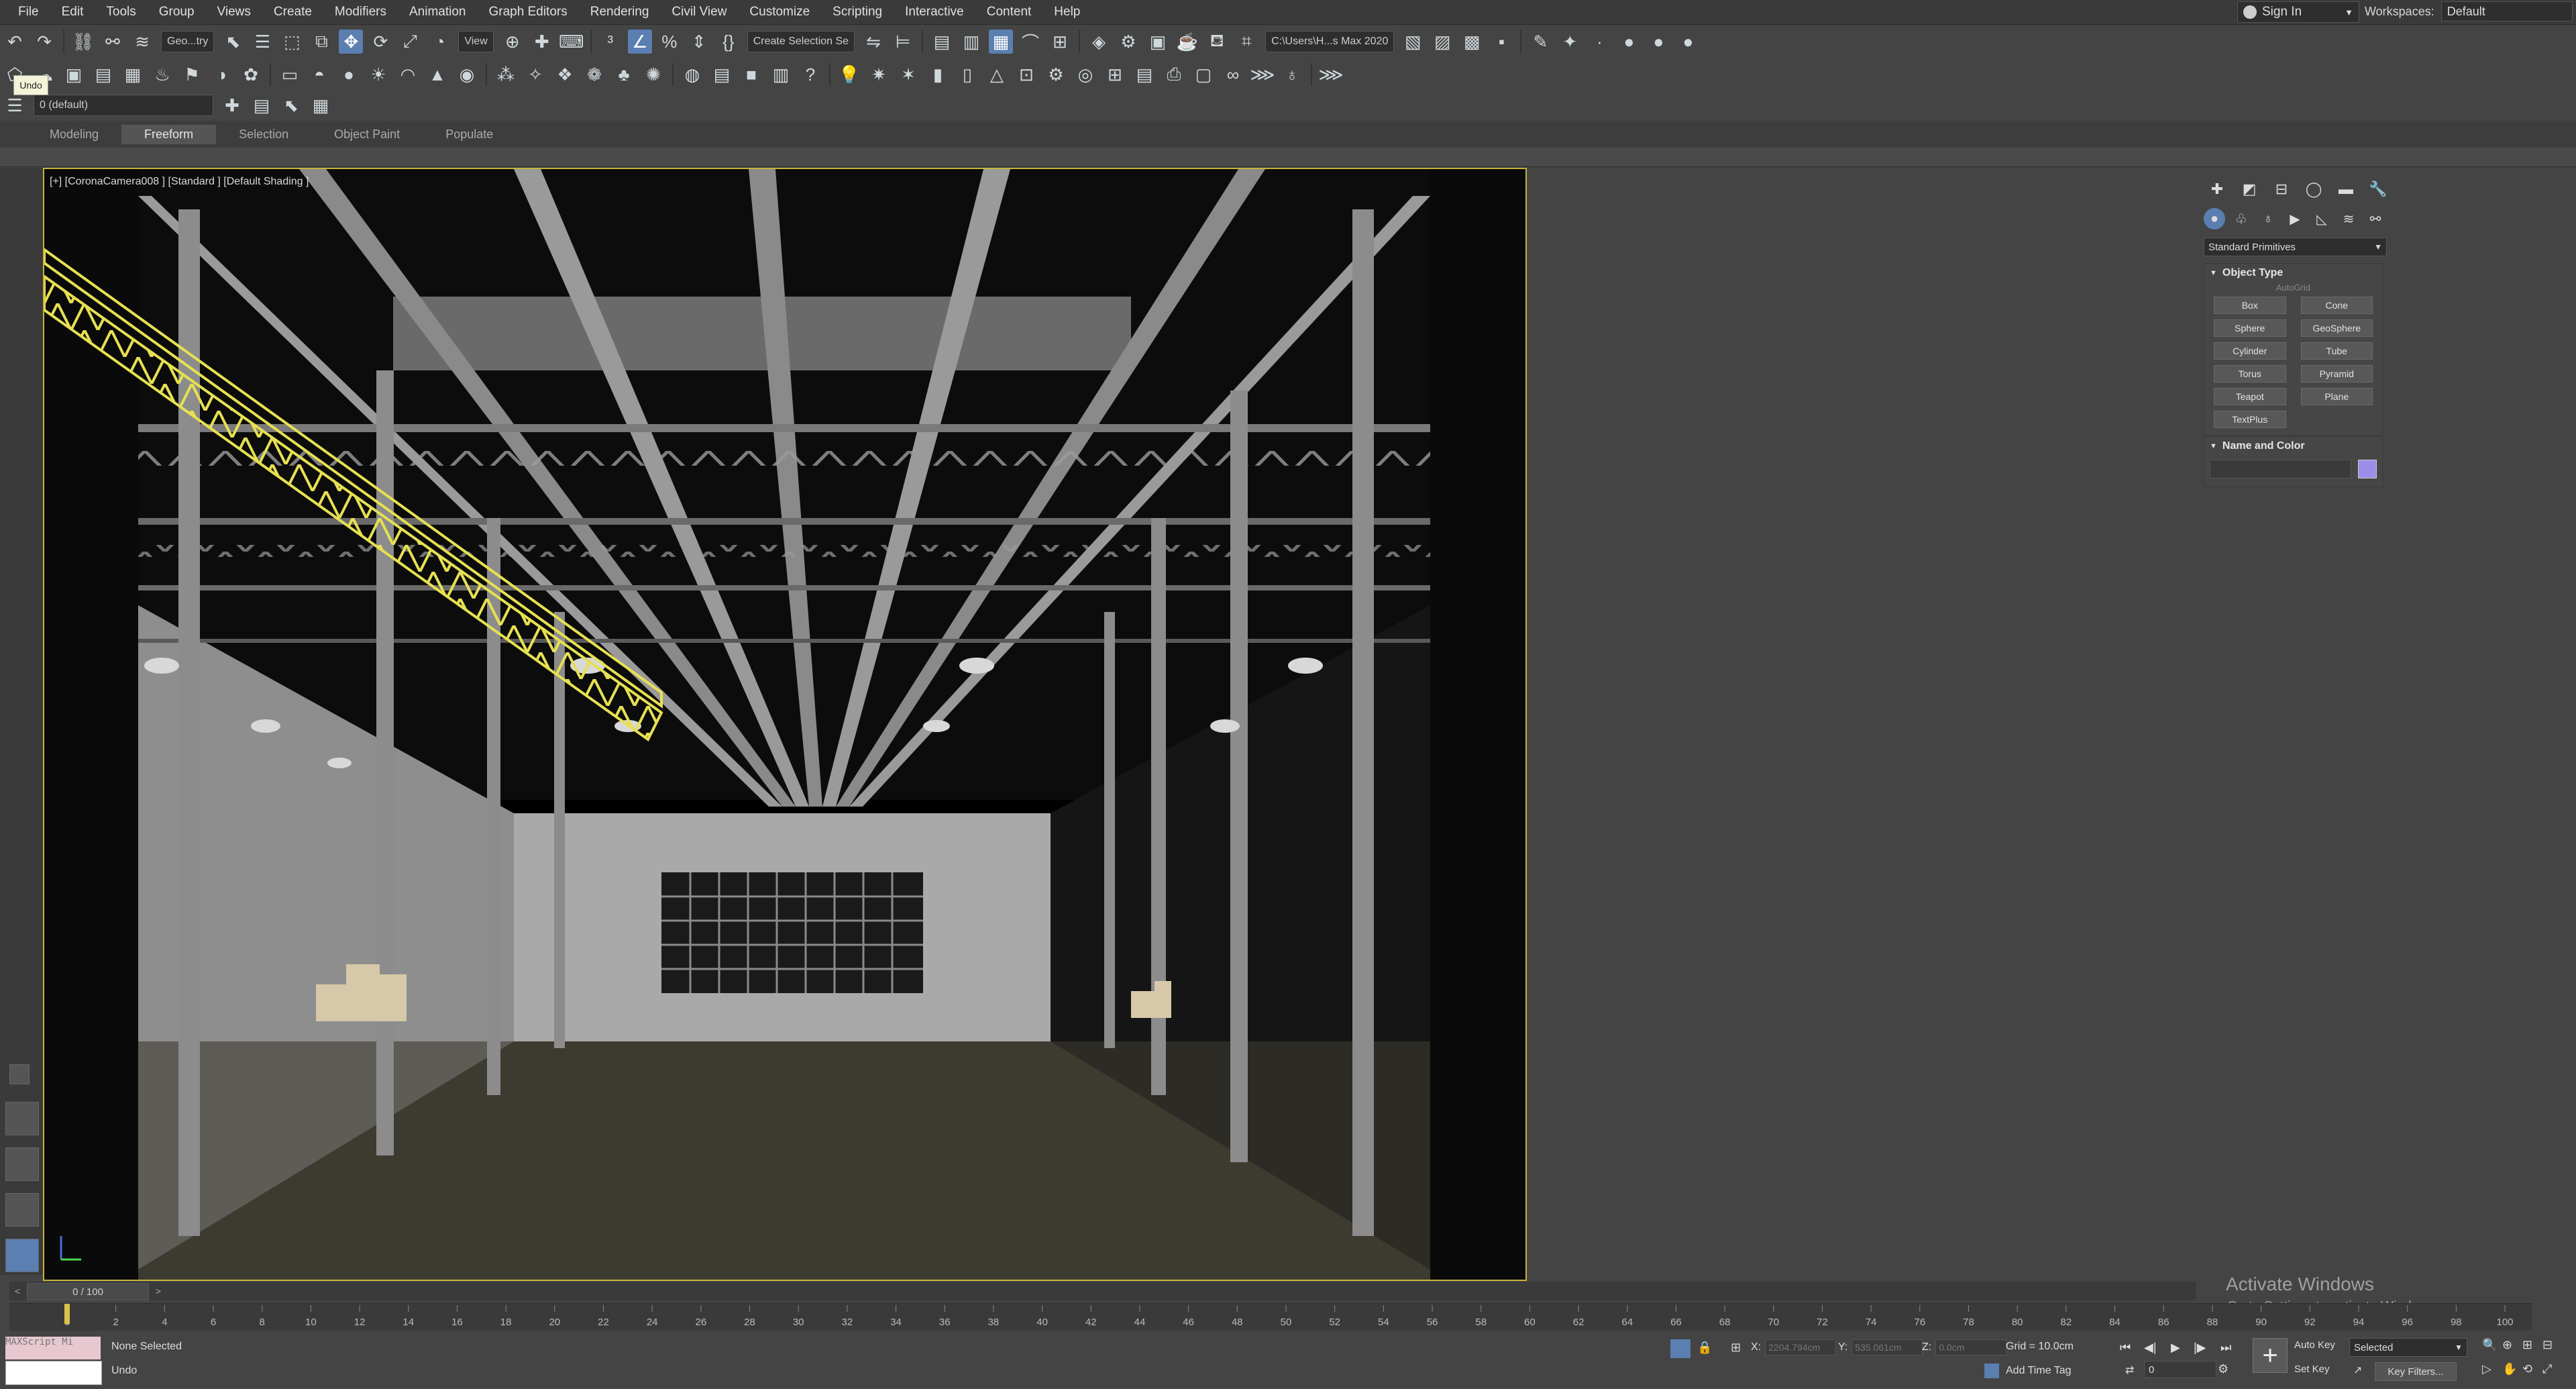  What do you see at coordinates (192, 75) in the screenshot?
I see `proxy-icon: ⚑` at bounding box center [192, 75].